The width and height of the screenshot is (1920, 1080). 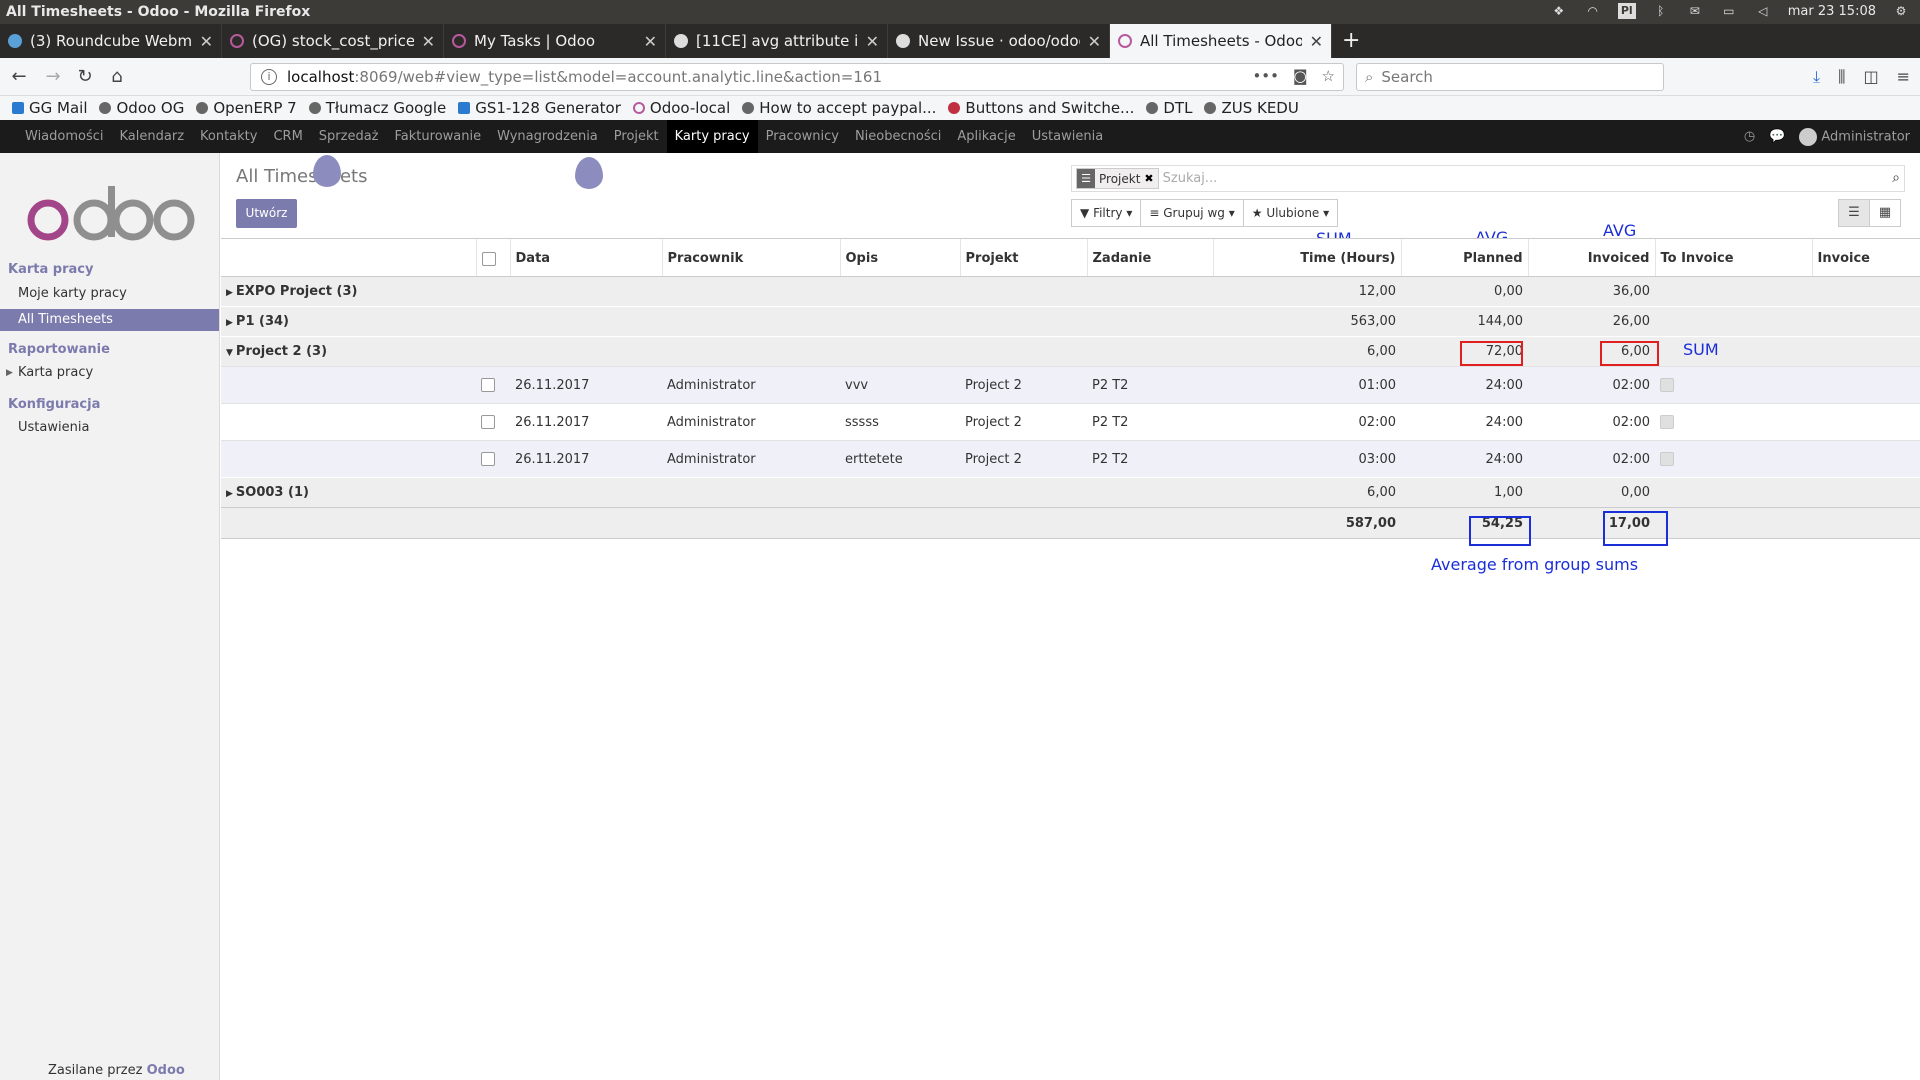 What do you see at coordinates (777, 41) in the screenshot?
I see `tab-avg-attribute: [11CE] avg attribute in fi ✕` at bounding box center [777, 41].